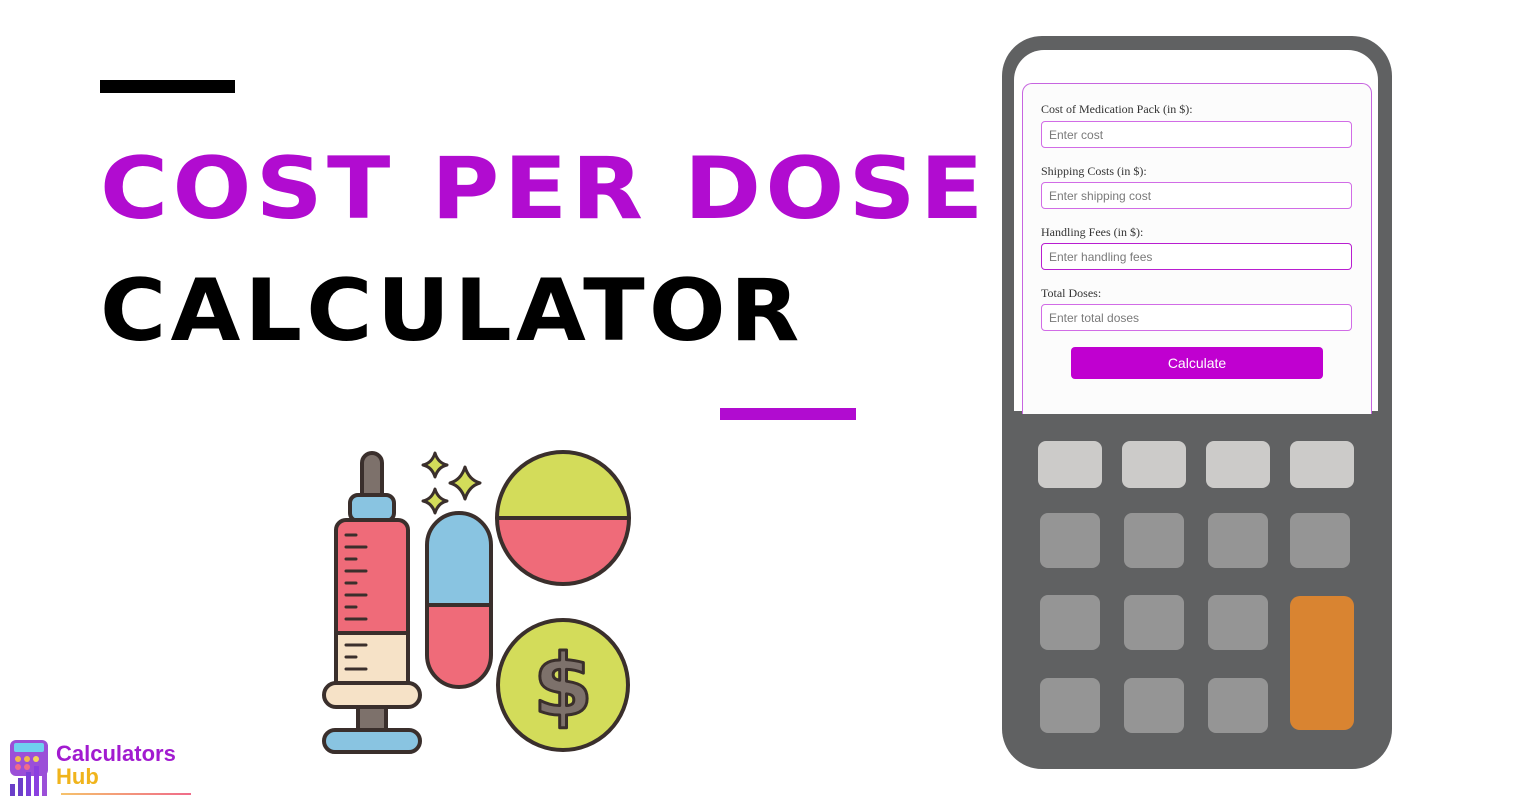 This screenshot has width=1520, height=803. I want to click on logo-underline, so click(126, 794).